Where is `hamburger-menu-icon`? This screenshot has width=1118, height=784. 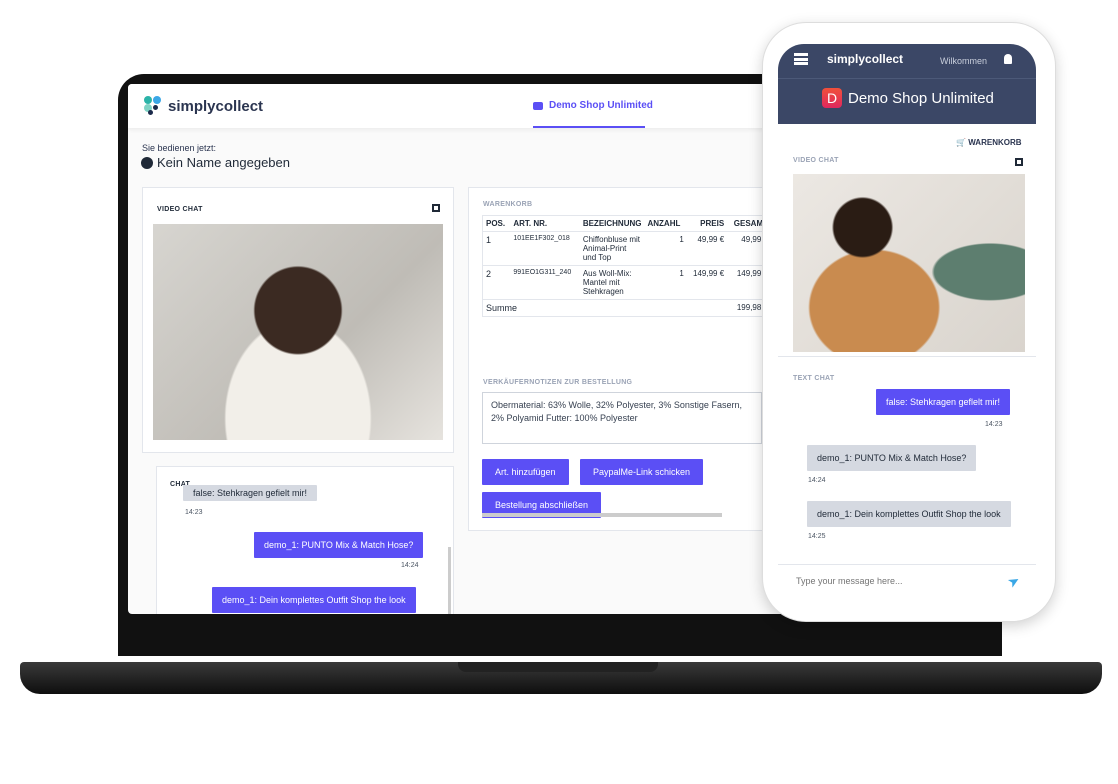
hamburger-menu-icon is located at coordinates (801, 59).